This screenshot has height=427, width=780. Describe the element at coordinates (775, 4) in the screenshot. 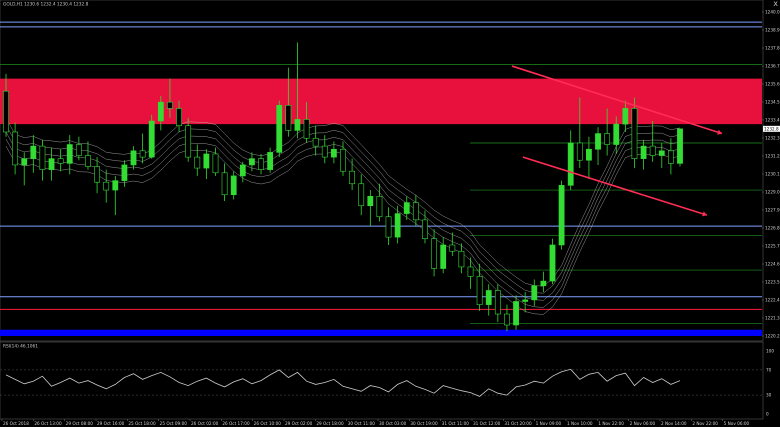

I see `close-icon: x` at that location.